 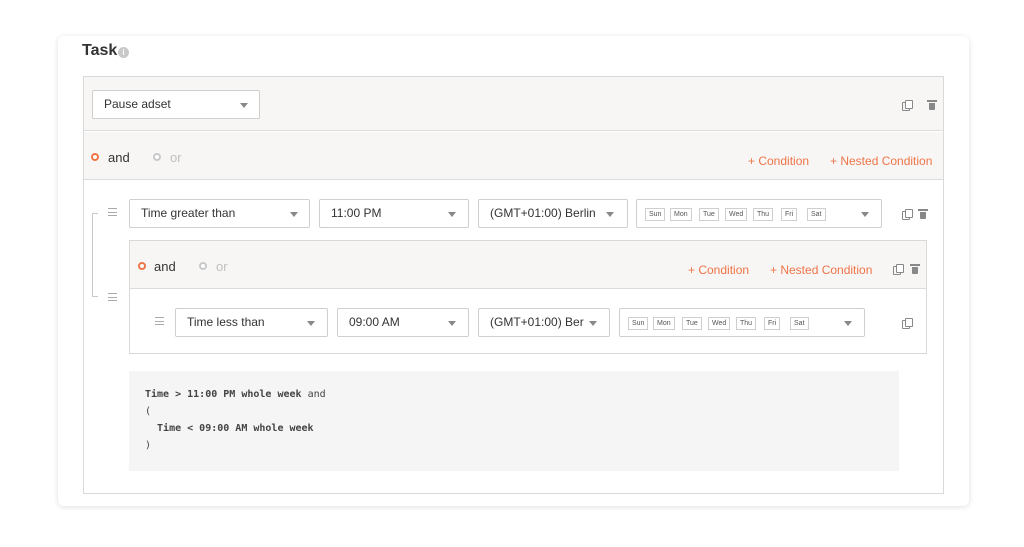 I want to click on nested-condition-type-select: Time less than, so click(x=251, y=322).